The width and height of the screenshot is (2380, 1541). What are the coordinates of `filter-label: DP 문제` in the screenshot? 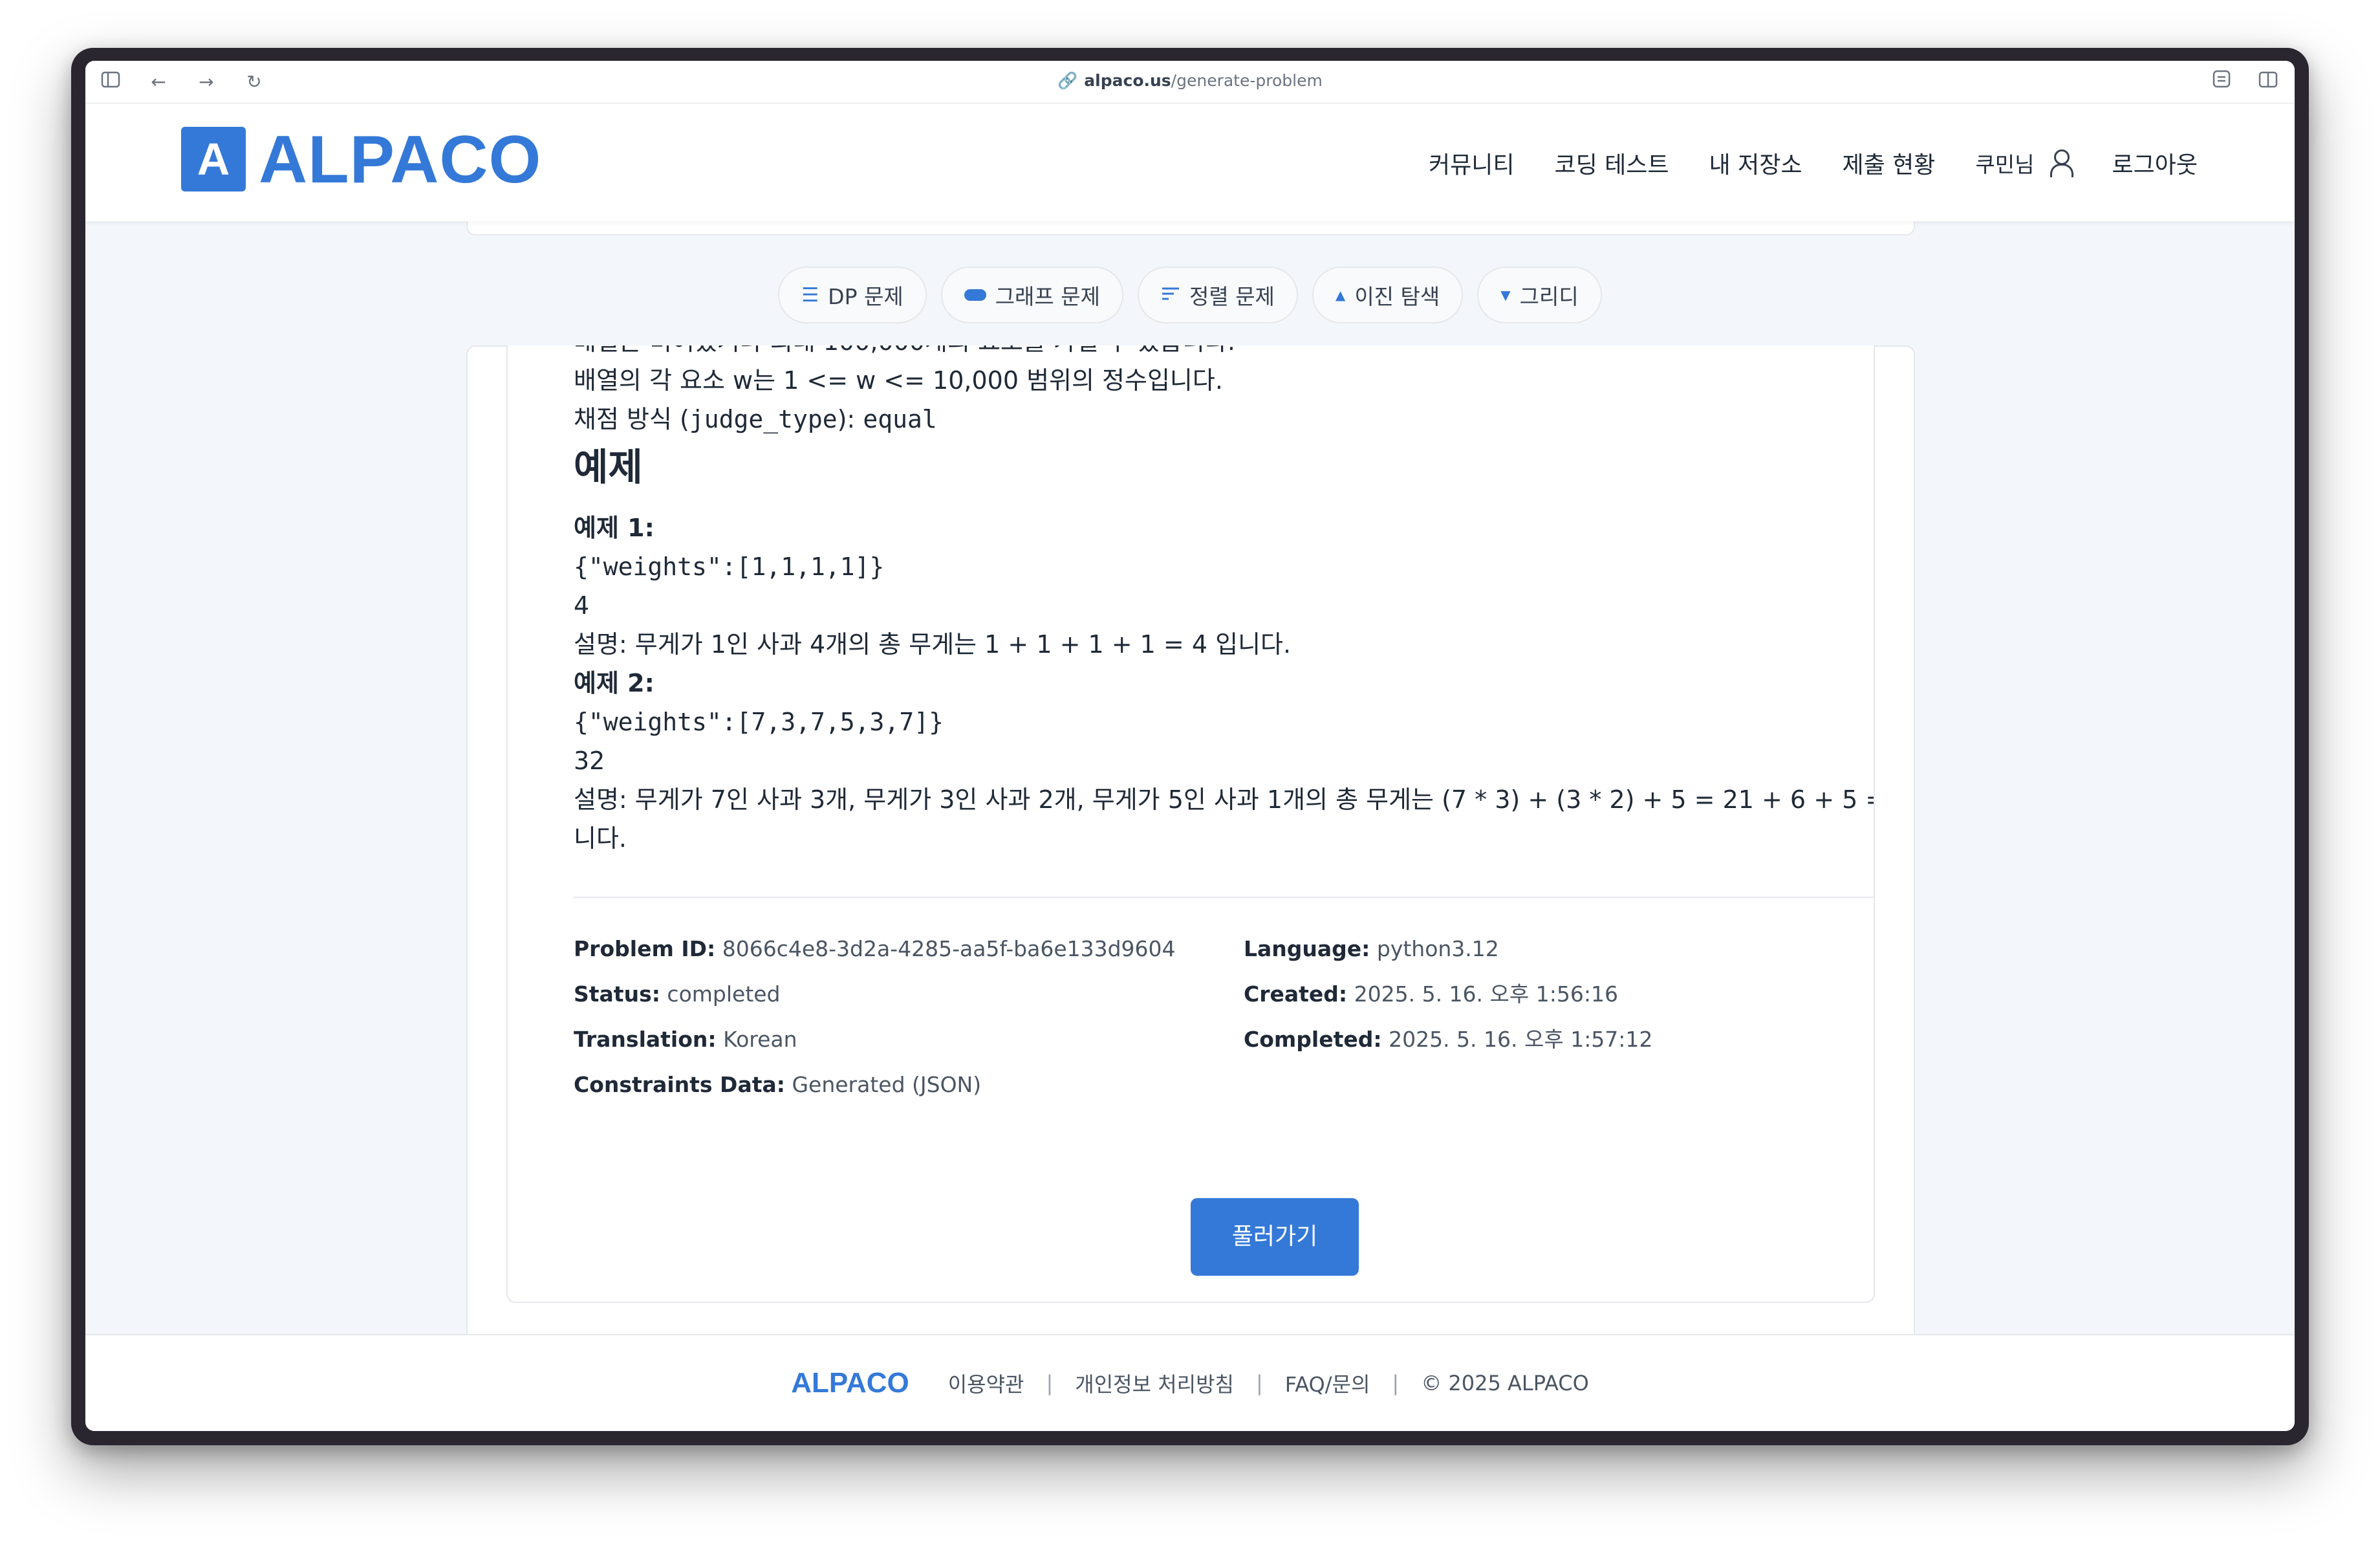 It's located at (865, 296).